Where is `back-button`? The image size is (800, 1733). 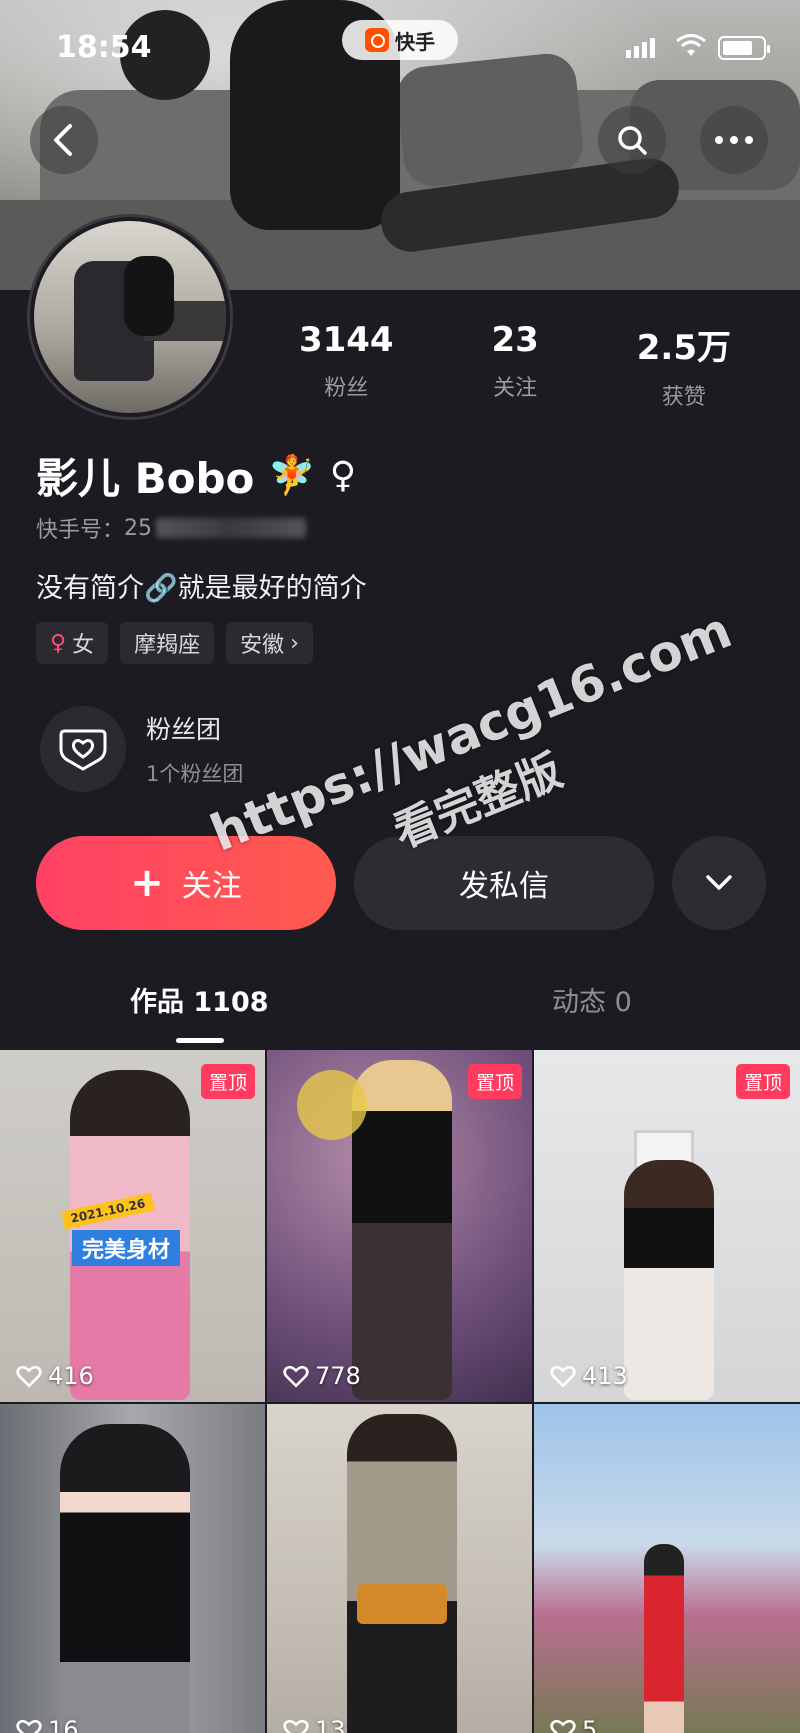
back-button is located at coordinates (64, 140).